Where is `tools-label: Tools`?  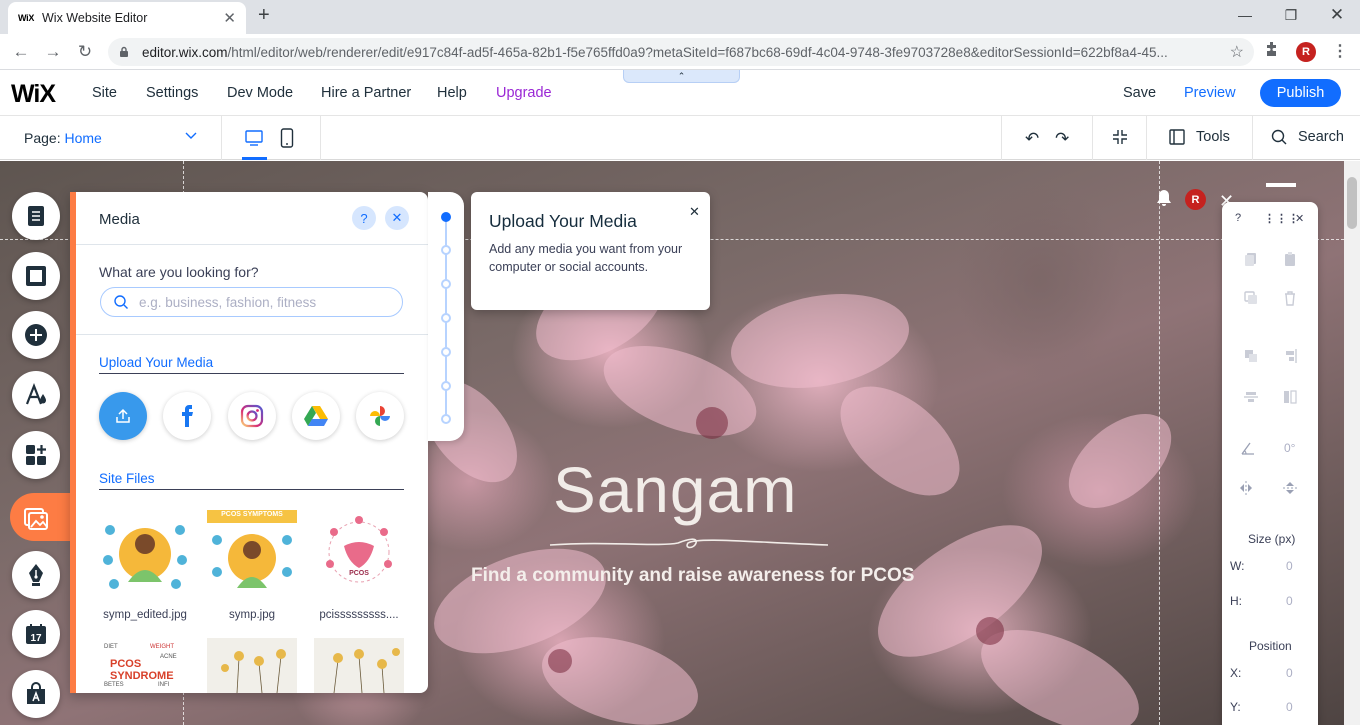 tools-label: Tools is located at coordinates (1213, 137).